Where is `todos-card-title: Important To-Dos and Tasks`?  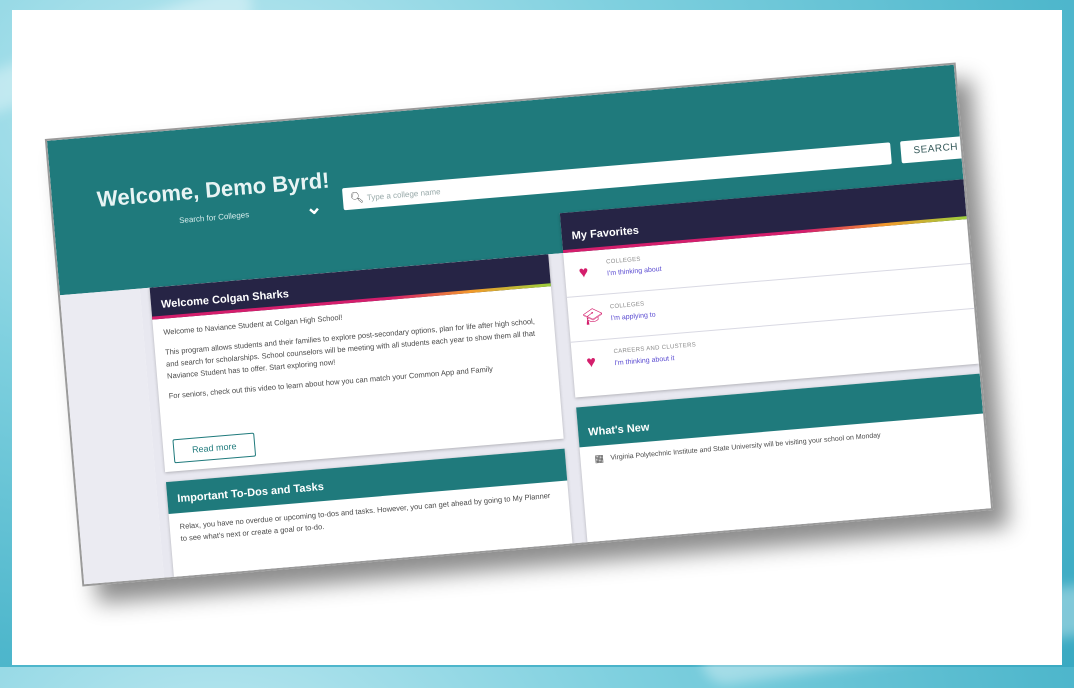
todos-card-title: Important To-Dos and Tasks is located at coordinates (250, 493).